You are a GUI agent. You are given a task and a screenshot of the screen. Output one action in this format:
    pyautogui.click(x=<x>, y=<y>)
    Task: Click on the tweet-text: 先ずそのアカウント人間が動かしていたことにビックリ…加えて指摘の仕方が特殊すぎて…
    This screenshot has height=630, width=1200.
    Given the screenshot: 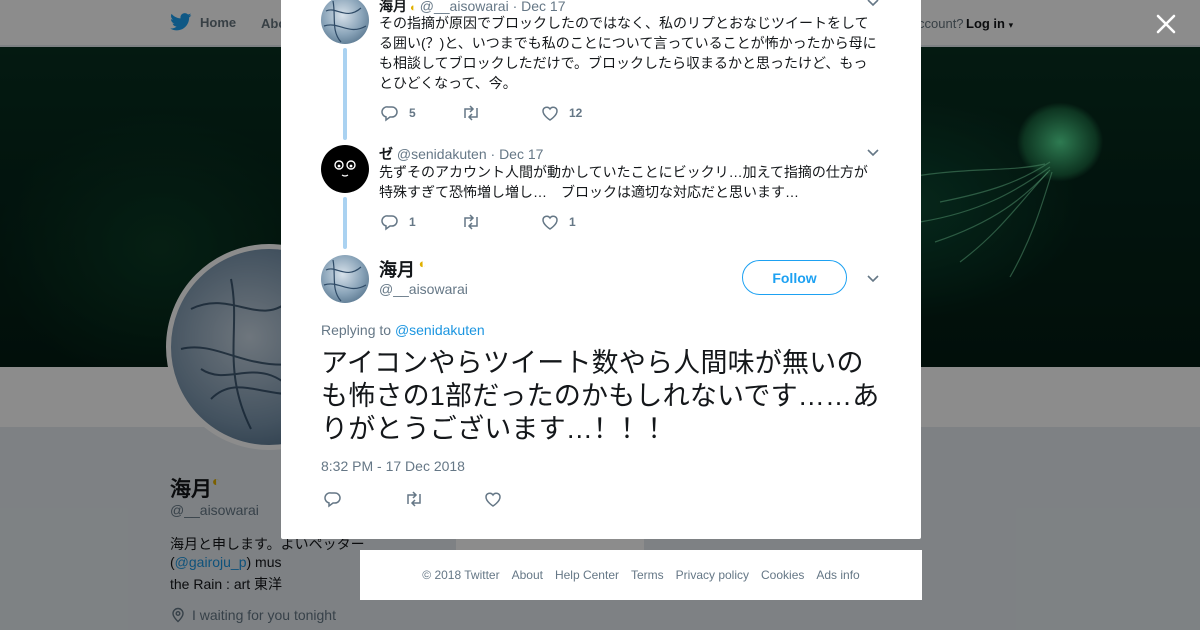 What is the action you would take?
    pyautogui.click(x=623, y=182)
    